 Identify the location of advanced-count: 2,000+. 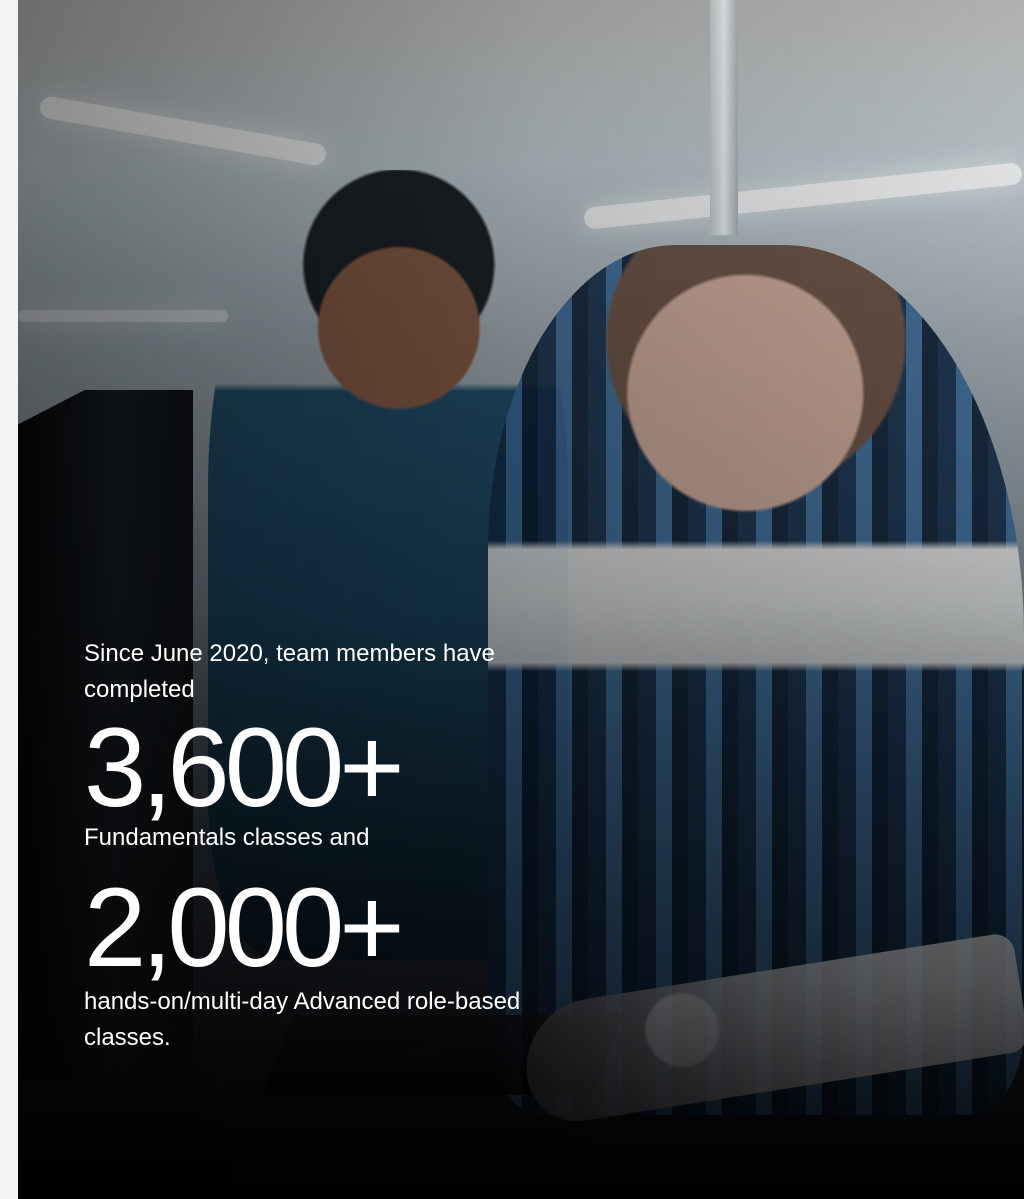
(244, 927).